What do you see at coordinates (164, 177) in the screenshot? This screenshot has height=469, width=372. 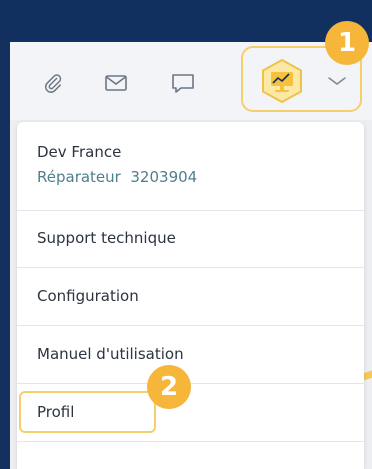 I see `user-id: 3203904` at bounding box center [164, 177].